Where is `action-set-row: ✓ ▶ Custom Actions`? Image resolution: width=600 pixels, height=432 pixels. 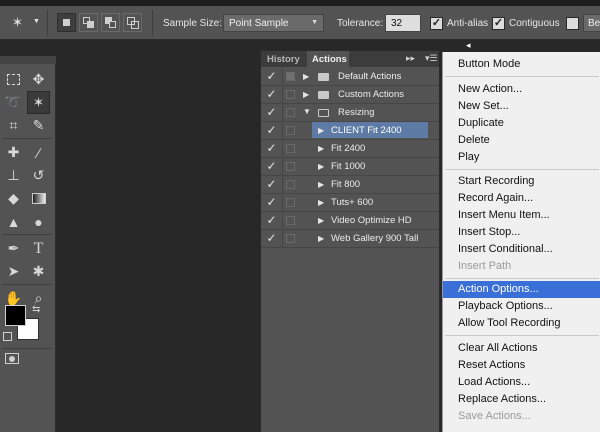
action-set-row: ✓ ▶ Custom Actions is located at coordinates (350, 95).